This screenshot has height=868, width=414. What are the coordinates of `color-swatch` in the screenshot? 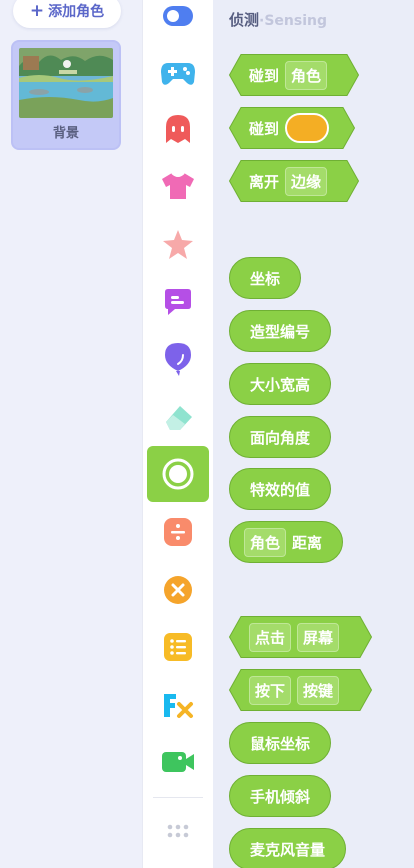 It's located at (307, 128).